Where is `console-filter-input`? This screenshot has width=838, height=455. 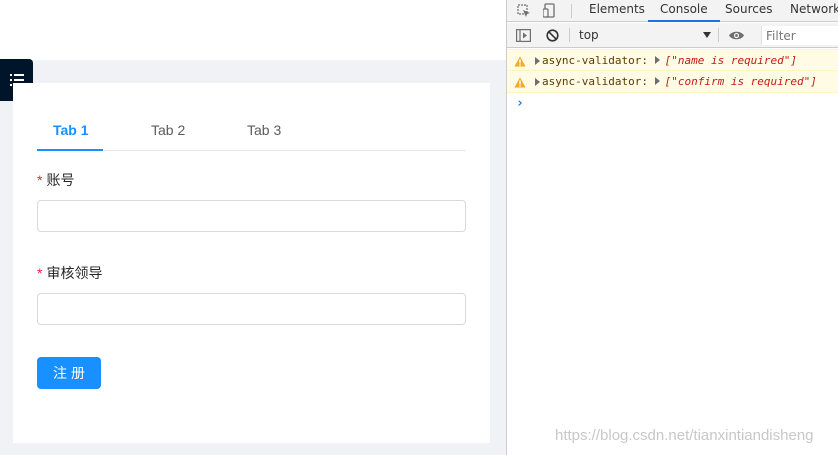
console-filter-input is located at coordinates (799, 35).